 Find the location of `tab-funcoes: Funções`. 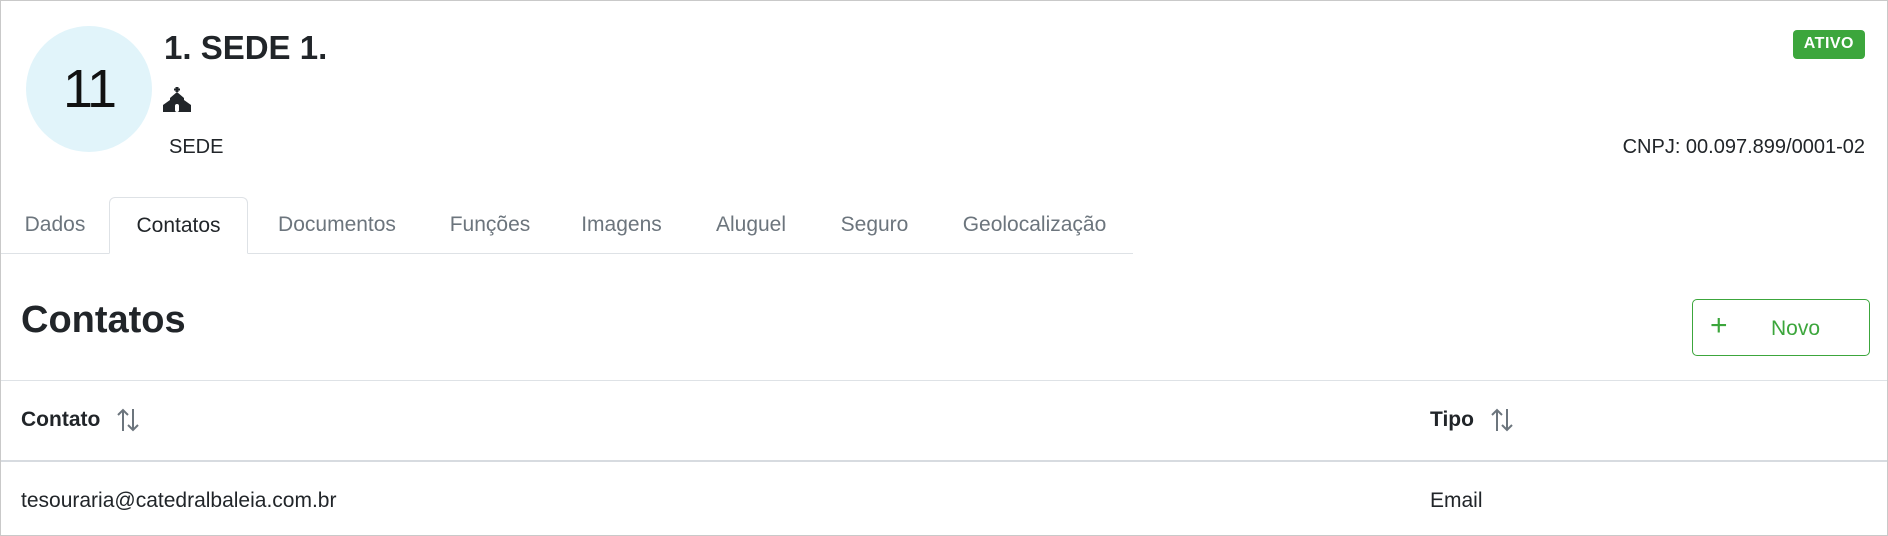

tab-funcoes: Funções is located at coordinates (490, 225).